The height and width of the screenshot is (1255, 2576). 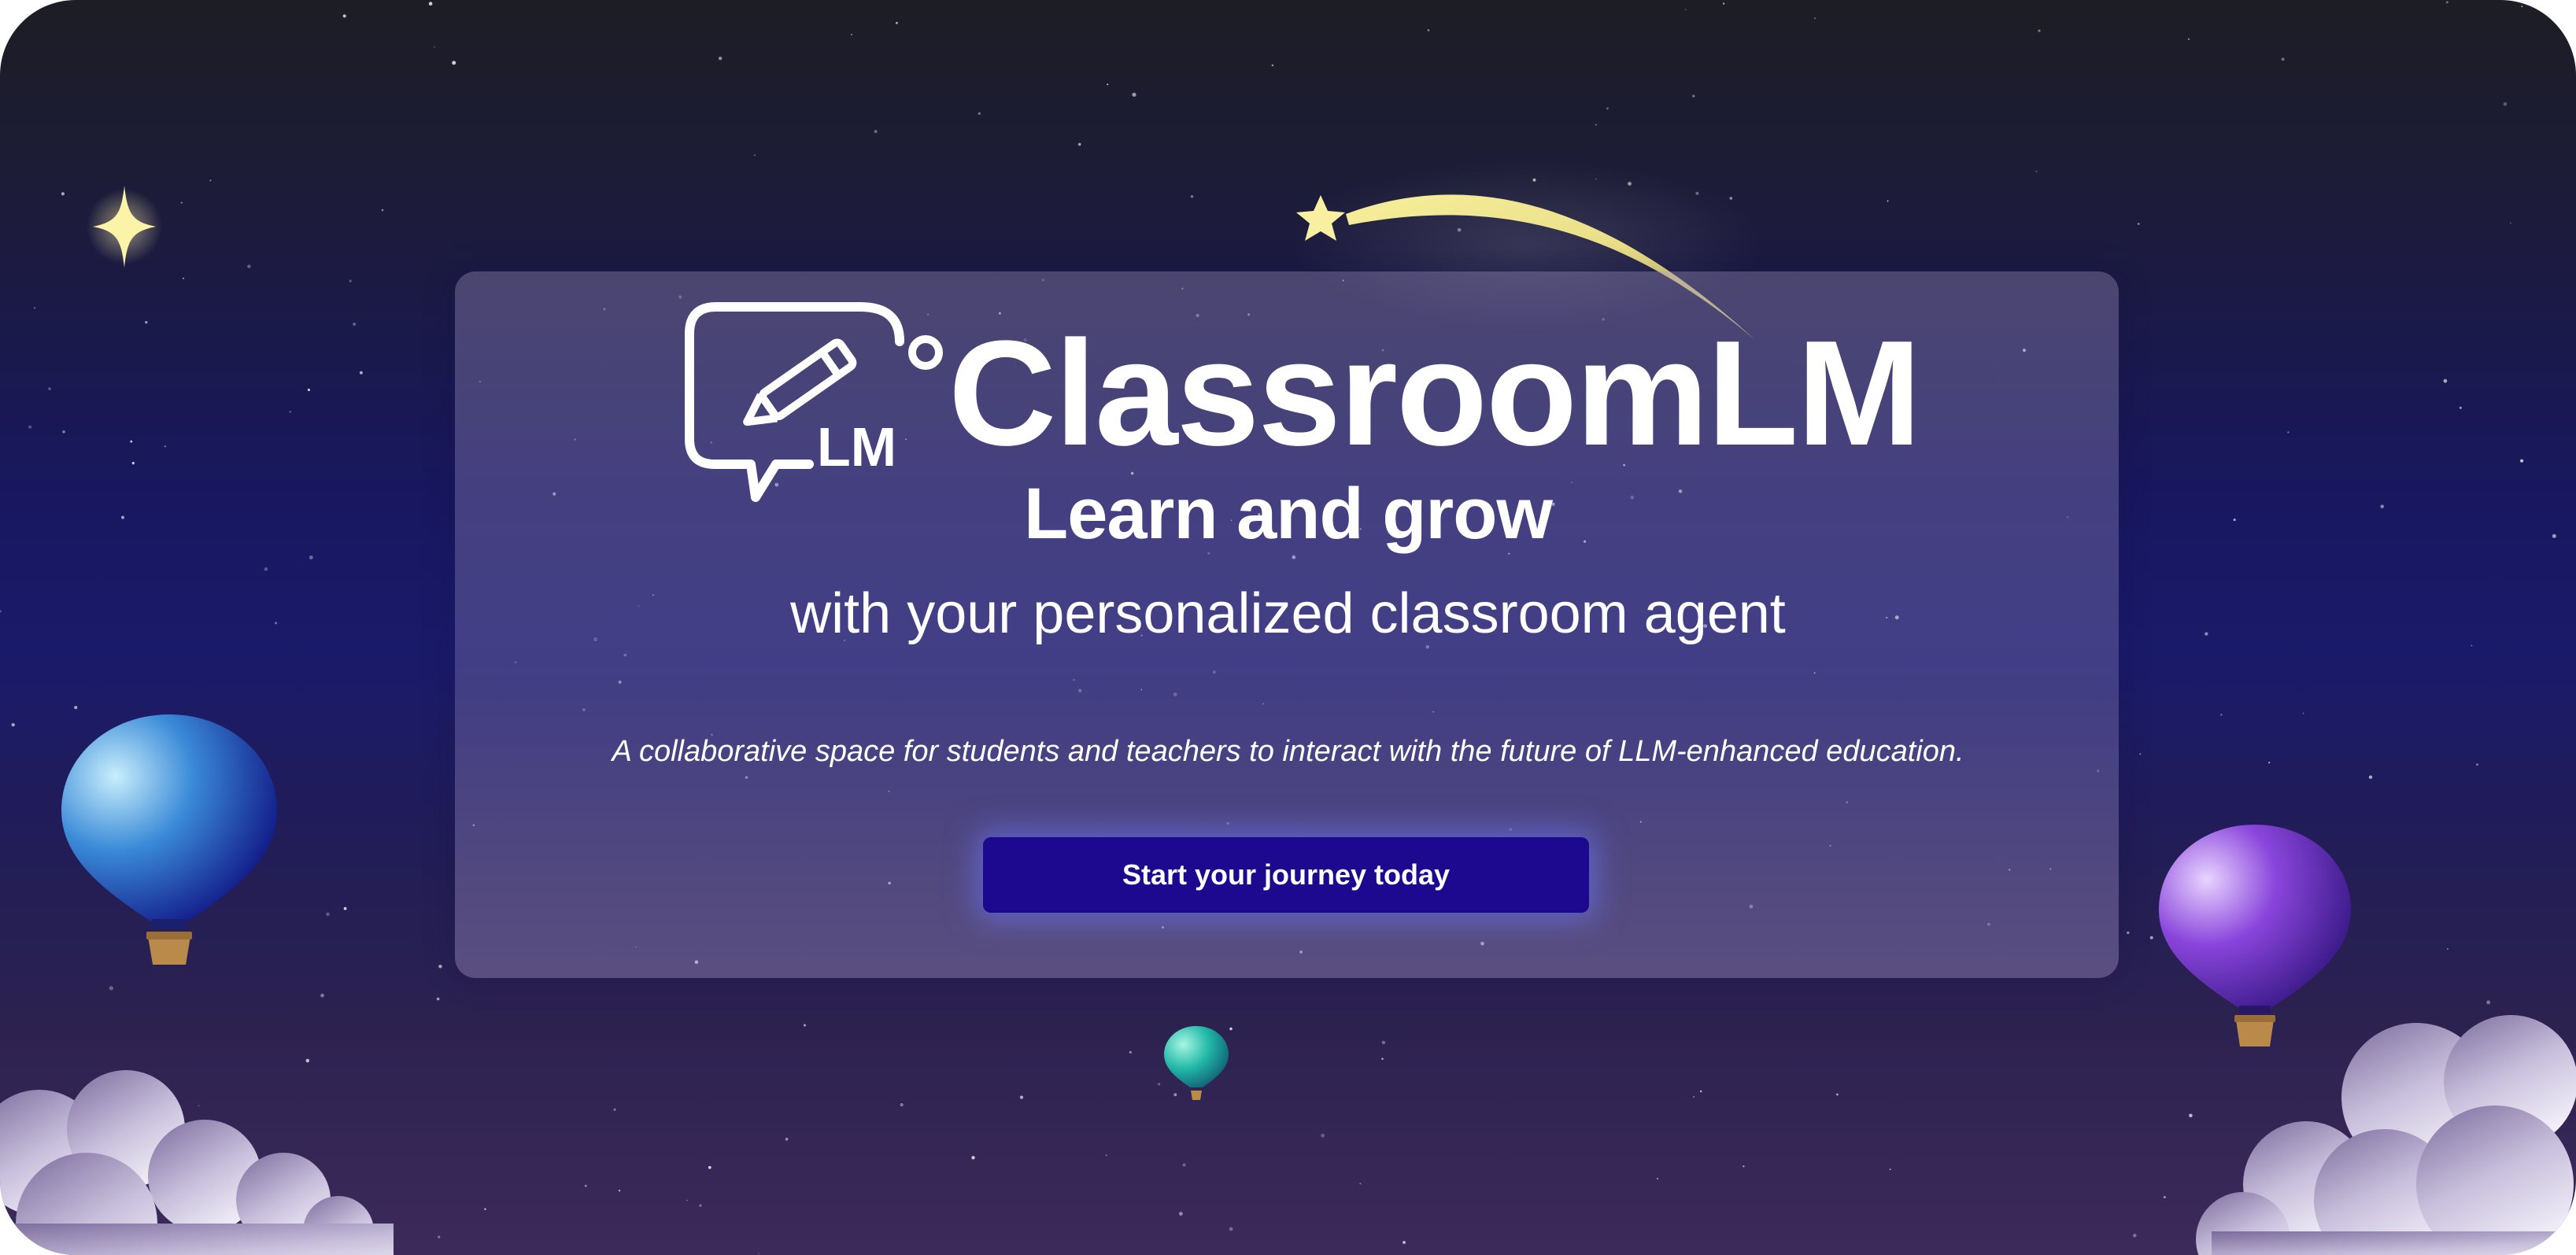 What do you see at coordinates (124, 227) in the screenshot?
I see `sparkle-star-icon` at bounding box center [124, 227].